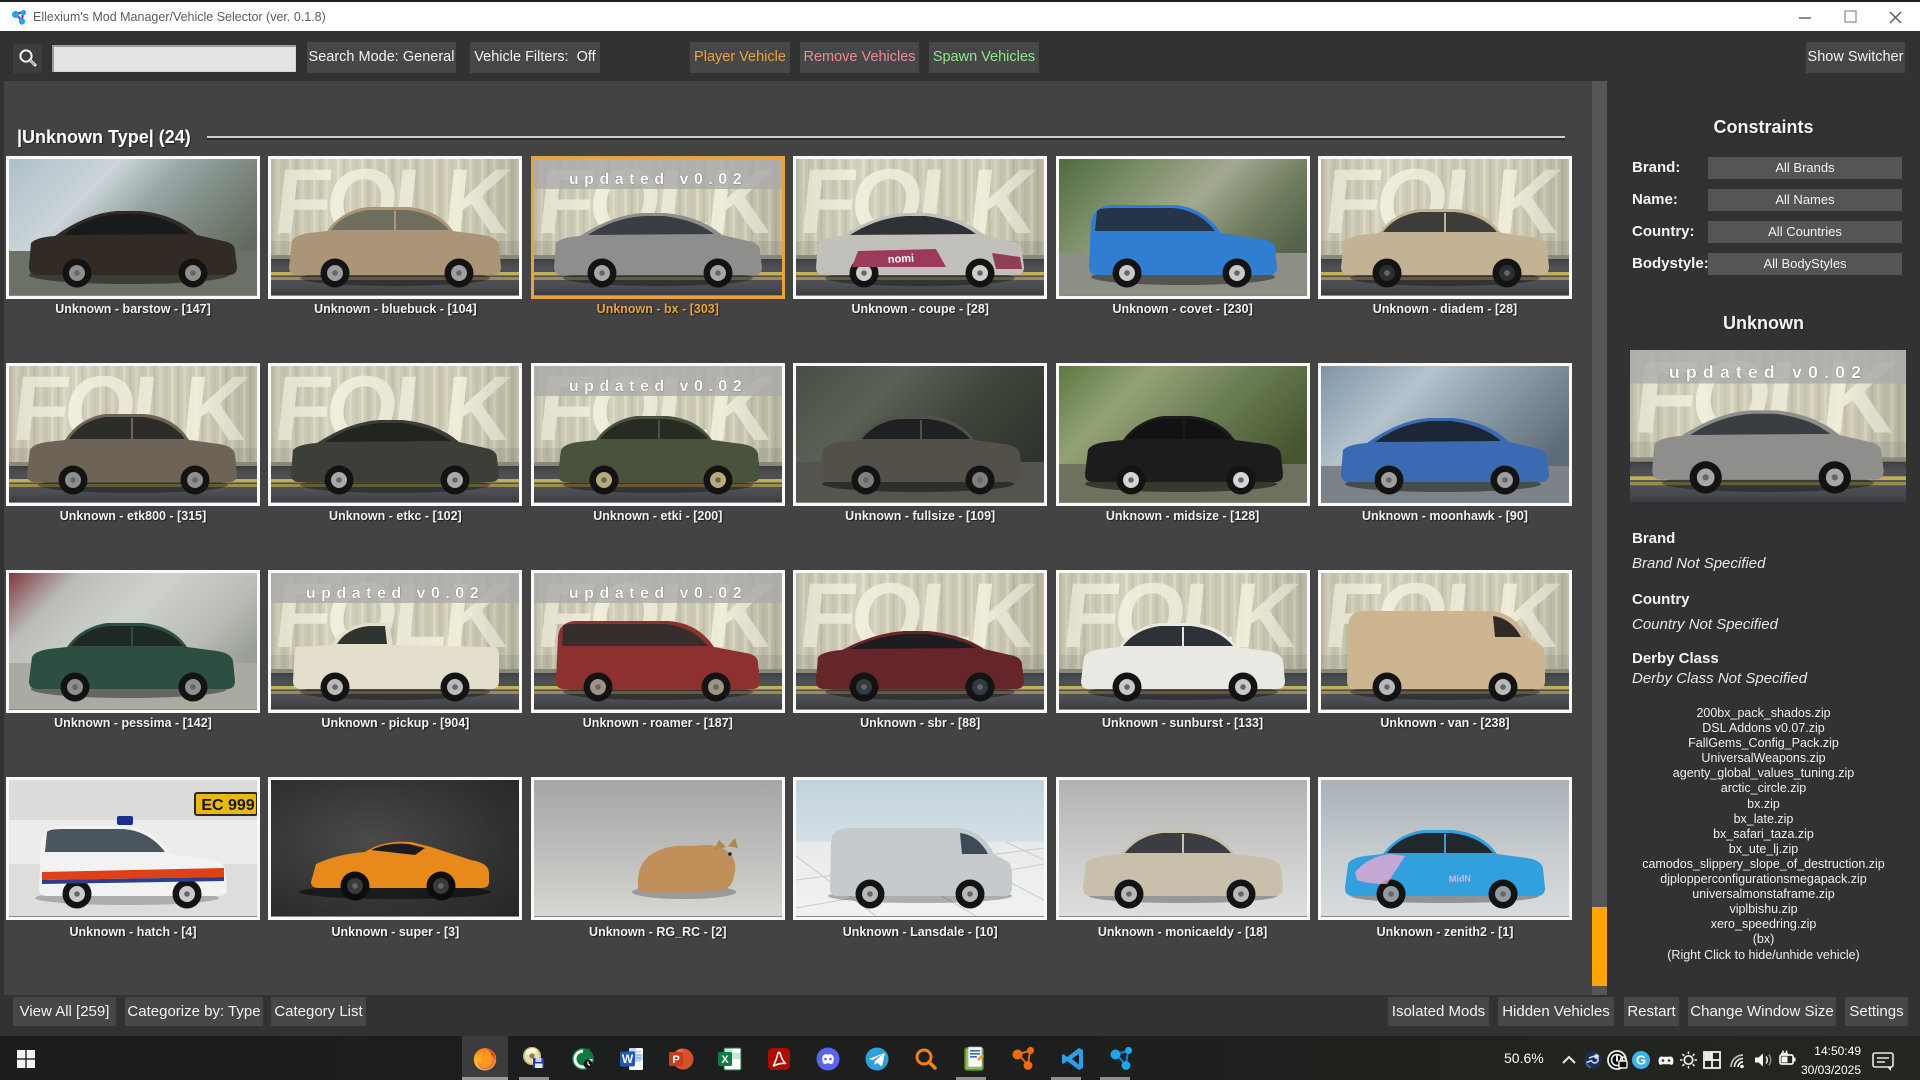 This screenshot has height=1080, width=1920. I want to click on svg-text: MidN, so click(1460, 878).